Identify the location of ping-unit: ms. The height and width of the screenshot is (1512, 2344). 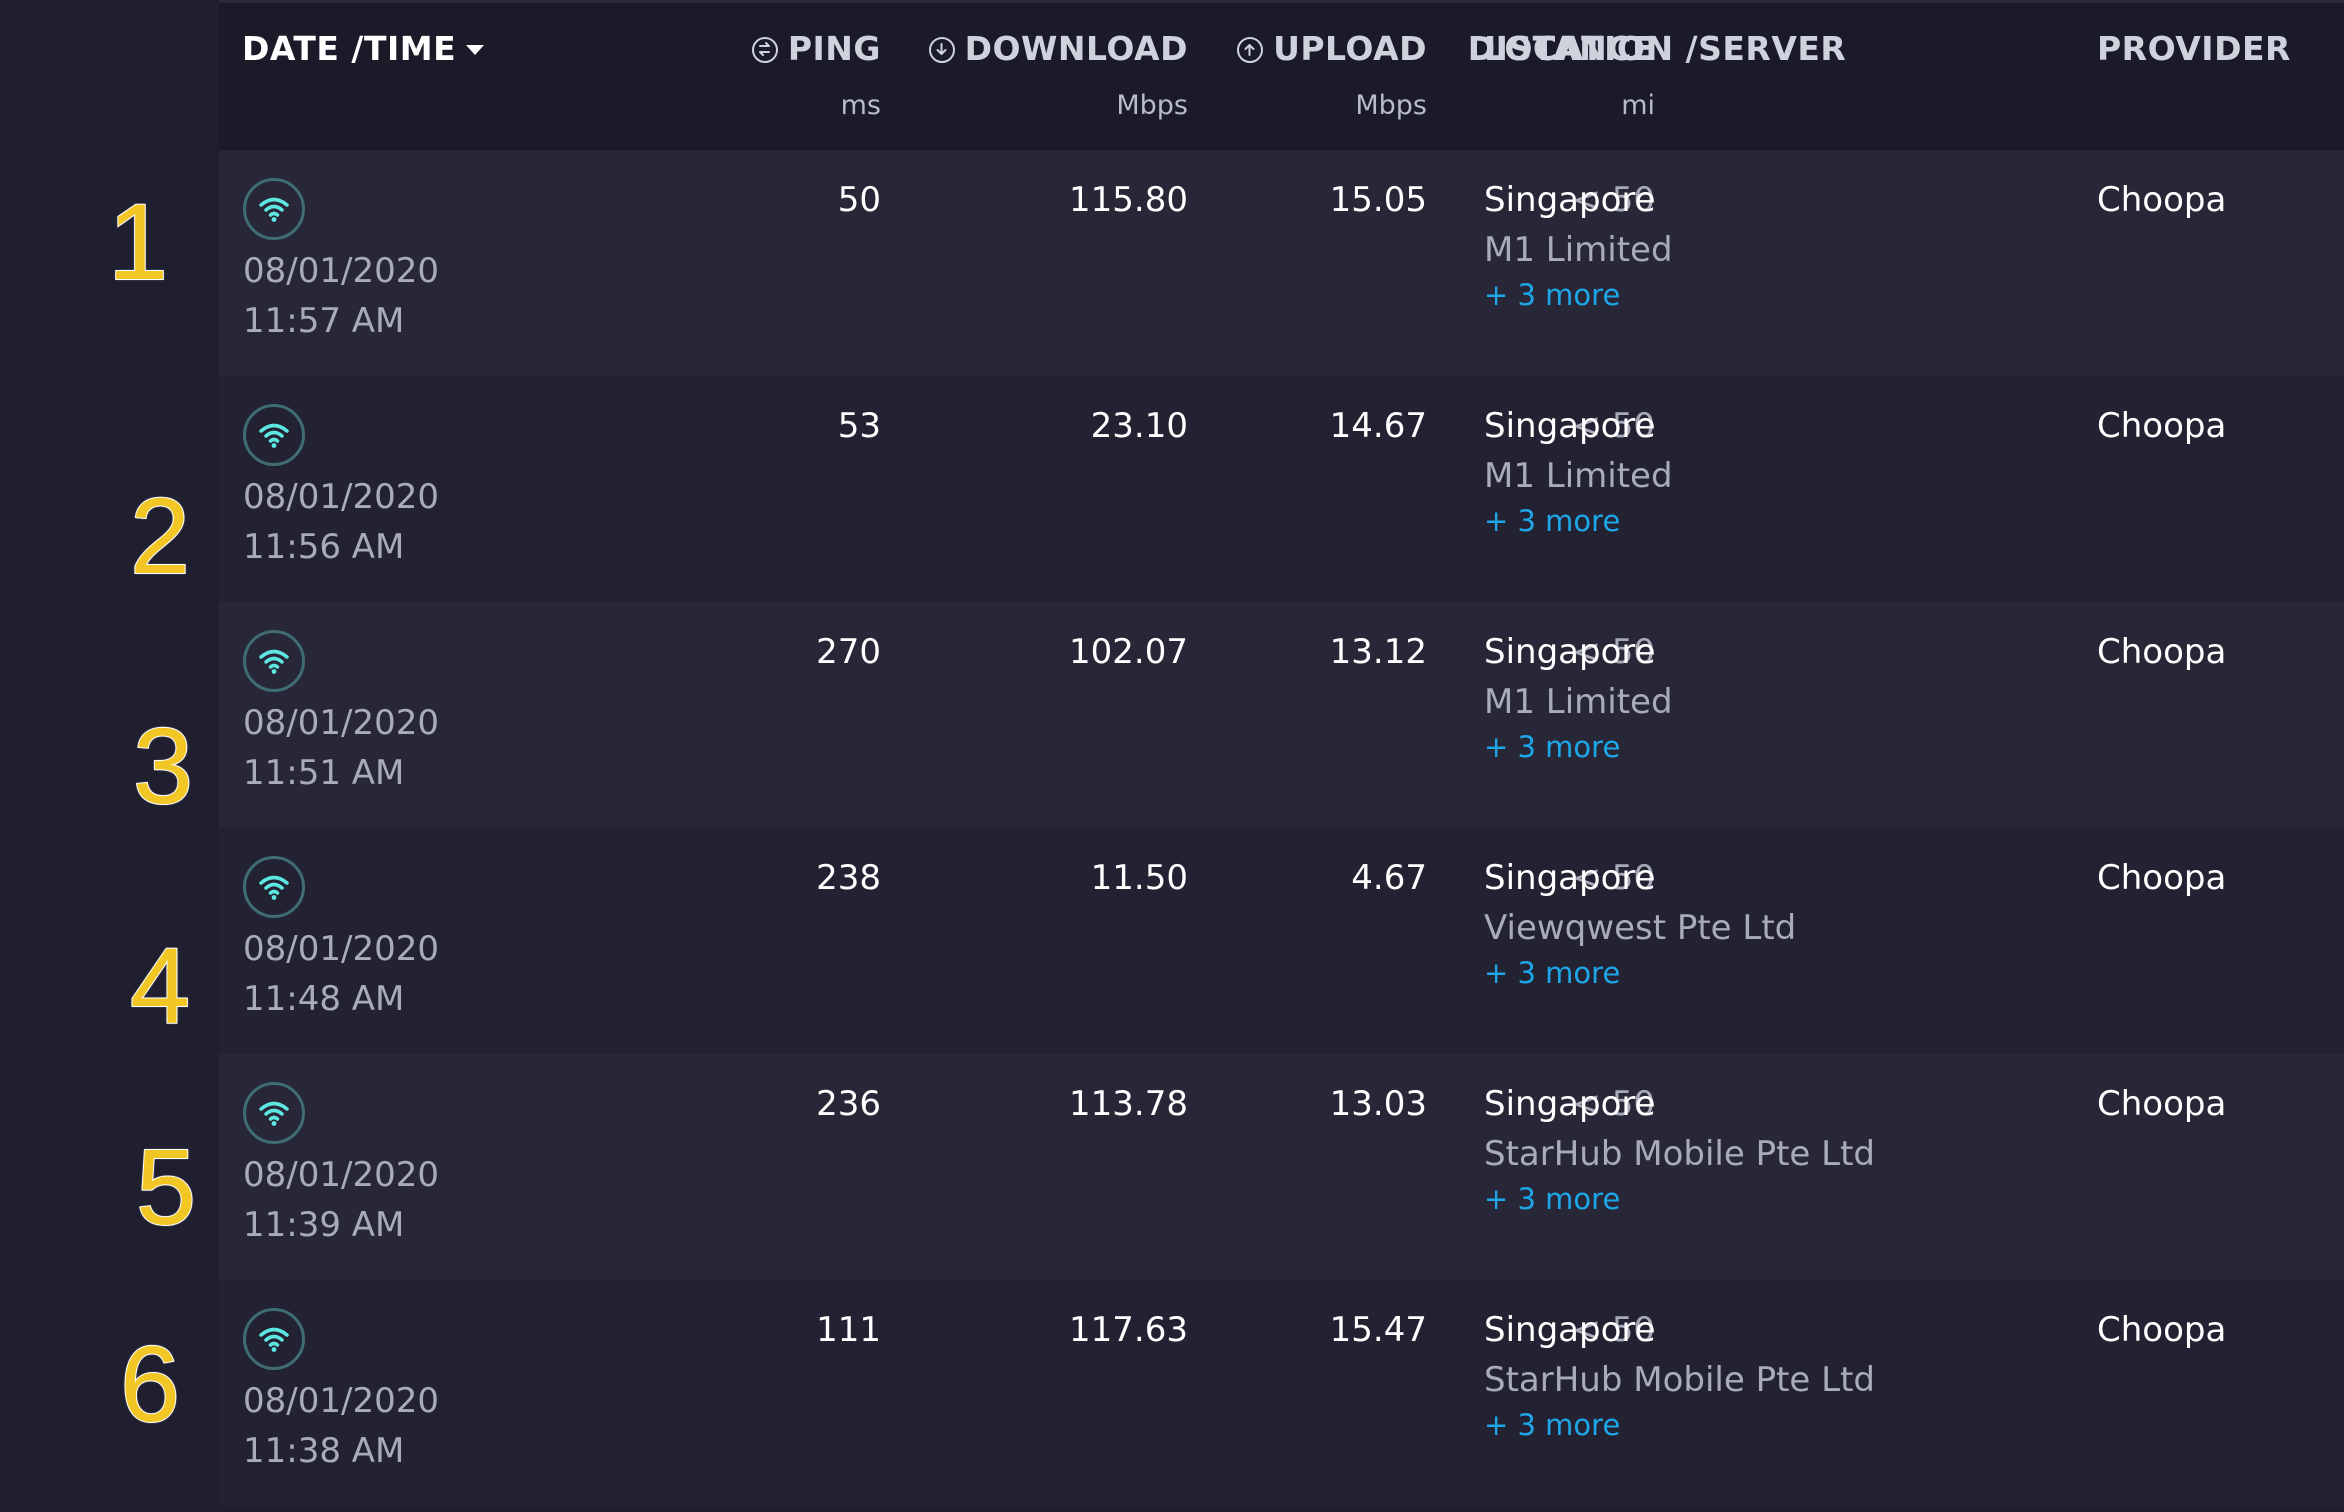
(860, 105).